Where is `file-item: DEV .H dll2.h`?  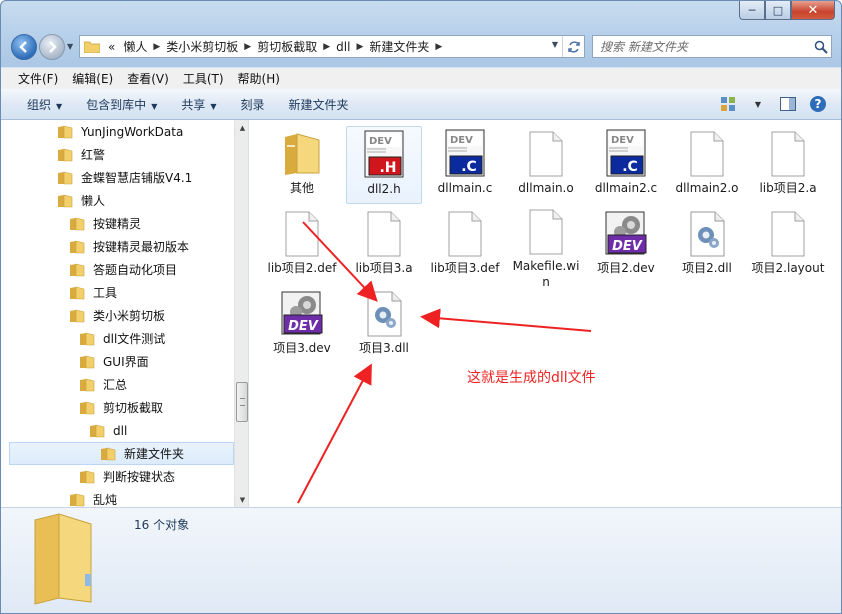 file-item: DEV .H dll2.h is located at coordinates (384, 165).